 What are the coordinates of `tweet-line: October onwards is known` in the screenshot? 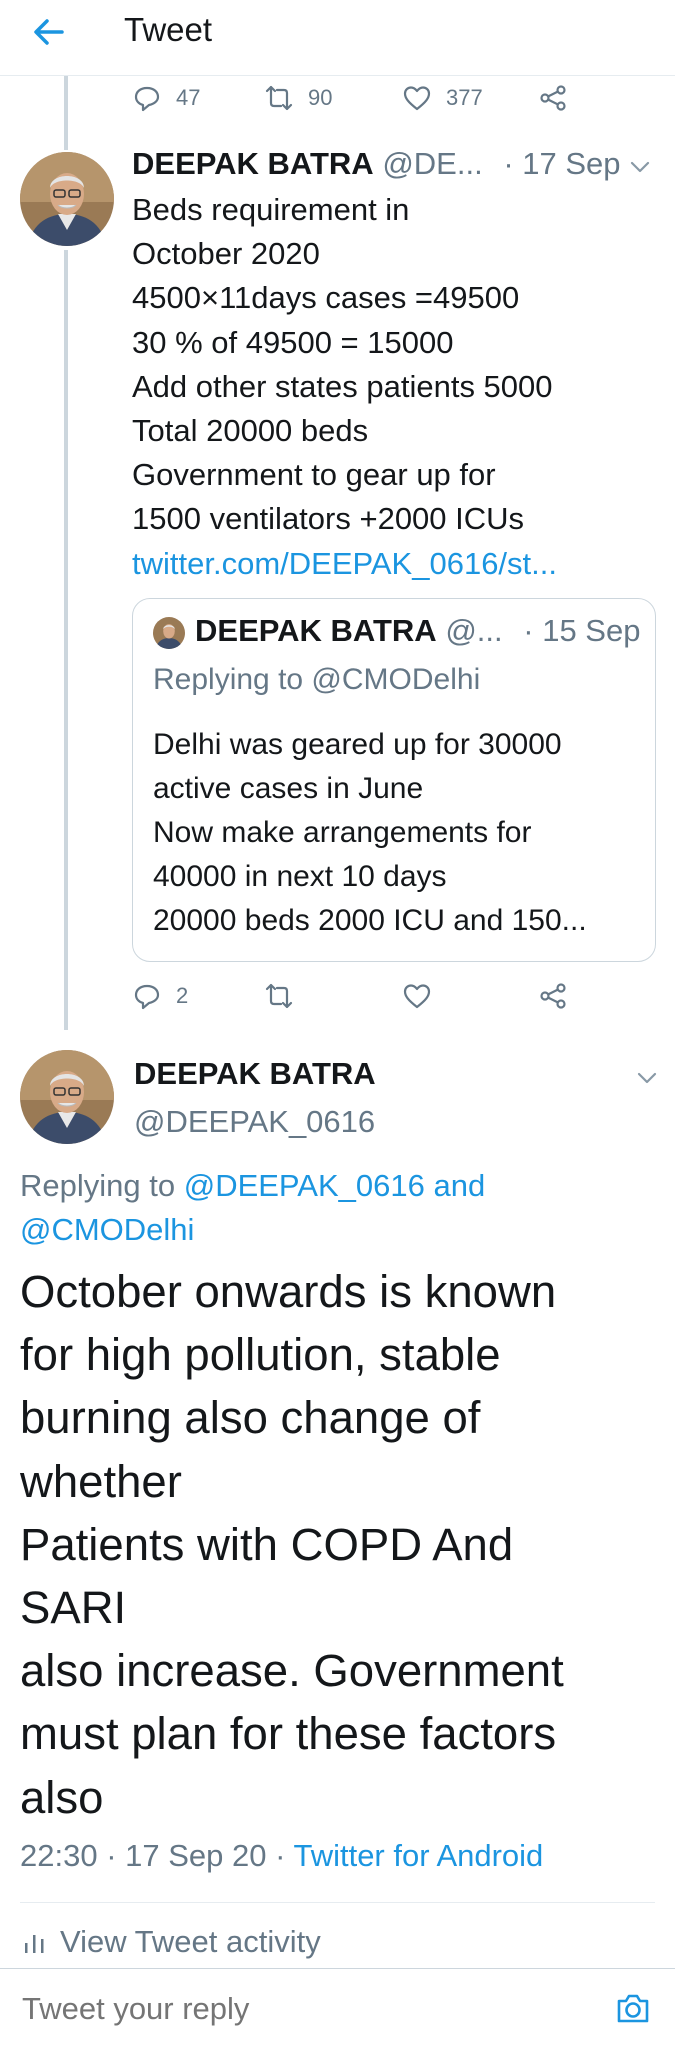 It's located at (288, 1291).